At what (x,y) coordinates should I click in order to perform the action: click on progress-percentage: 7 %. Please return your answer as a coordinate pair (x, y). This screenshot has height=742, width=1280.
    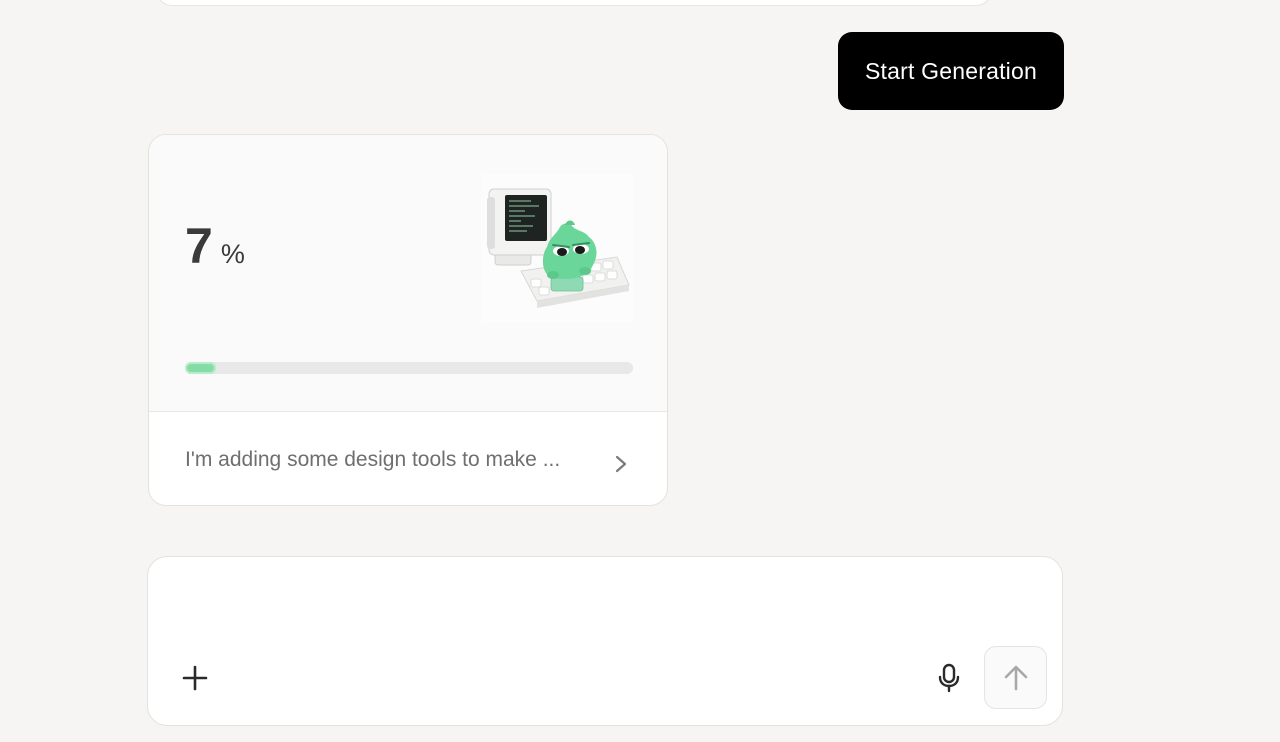
    Looking at the image, I should click on (215, 246).